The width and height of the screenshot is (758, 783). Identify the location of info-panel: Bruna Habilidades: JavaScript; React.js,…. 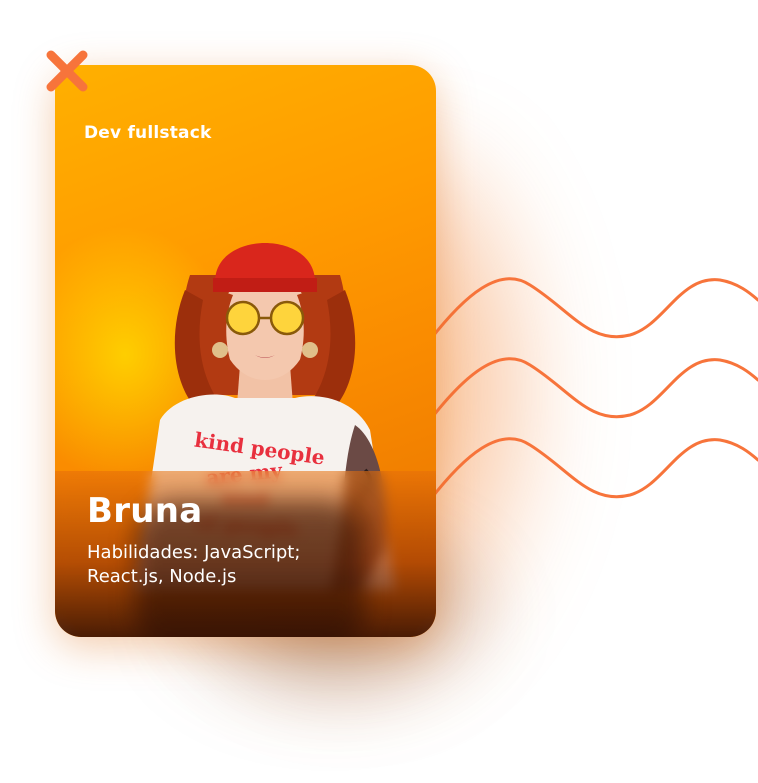
(245, 554).